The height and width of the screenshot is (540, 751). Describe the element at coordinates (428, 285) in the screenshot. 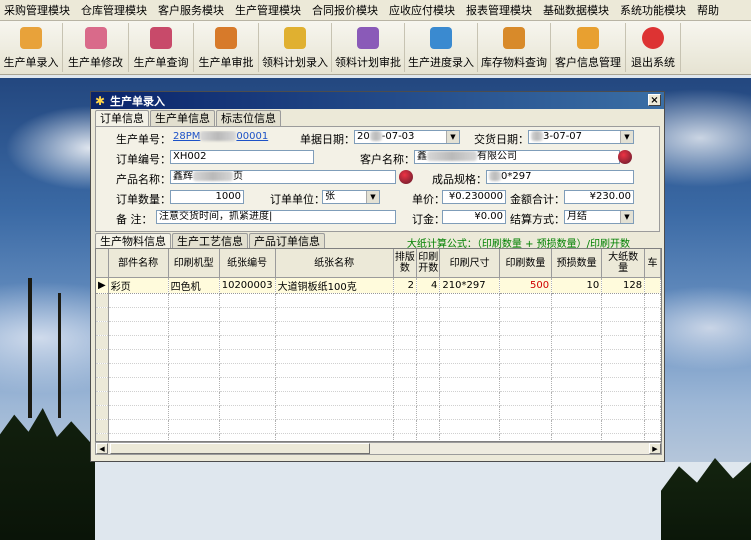

I see `cell-open: 4` at that location.